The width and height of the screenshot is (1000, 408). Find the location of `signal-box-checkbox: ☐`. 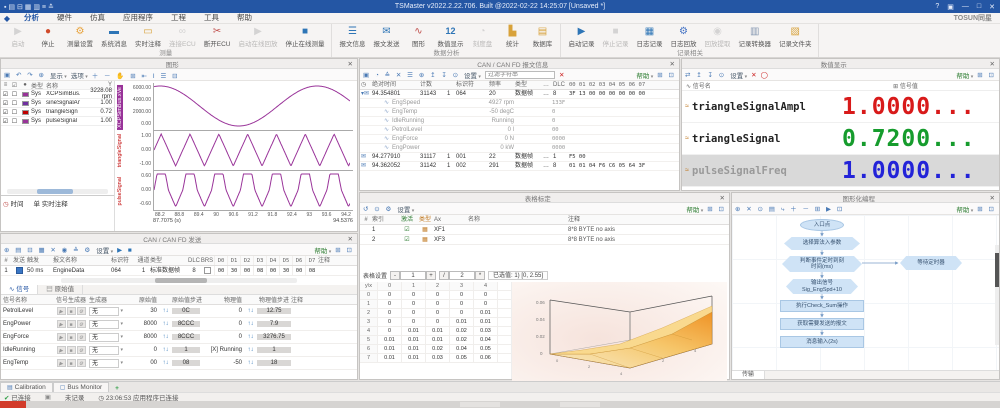

signal-box-checkbox: ☐ is located at coordinates (14, 94).